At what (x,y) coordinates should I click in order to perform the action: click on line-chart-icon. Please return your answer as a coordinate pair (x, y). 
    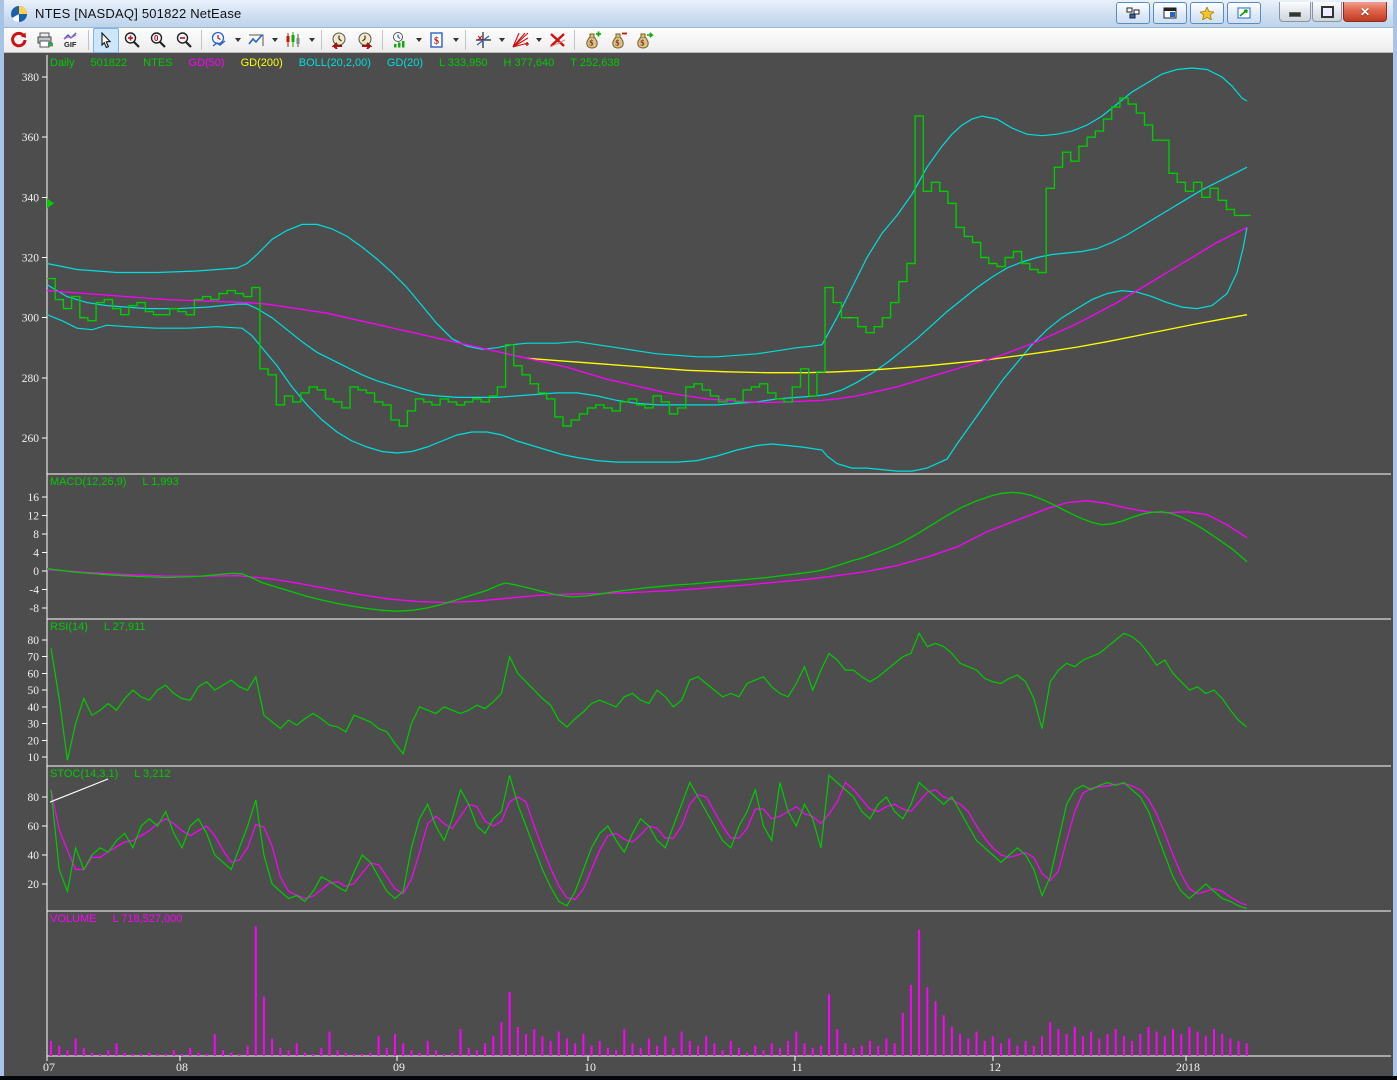
    Looking at the image, I should click on (255, 40).